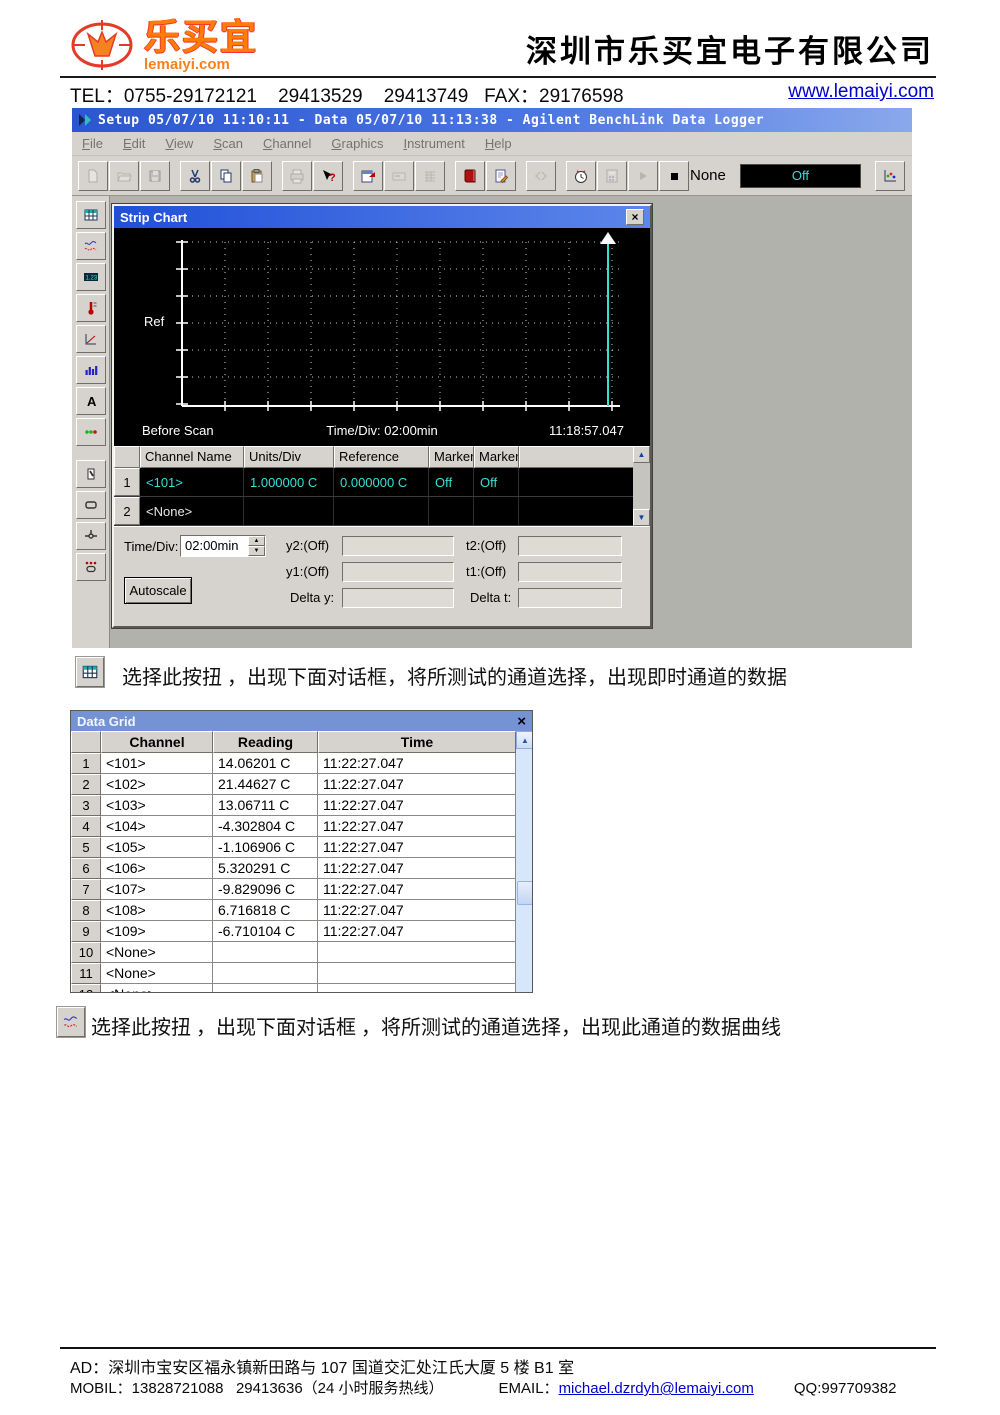 The width and height of the screenshot is (1000, 1415). What do you see at coordinates (289, 457) in the screenshot?
I see `col-units-div: Units/Div` at bounding box center [289, 457].